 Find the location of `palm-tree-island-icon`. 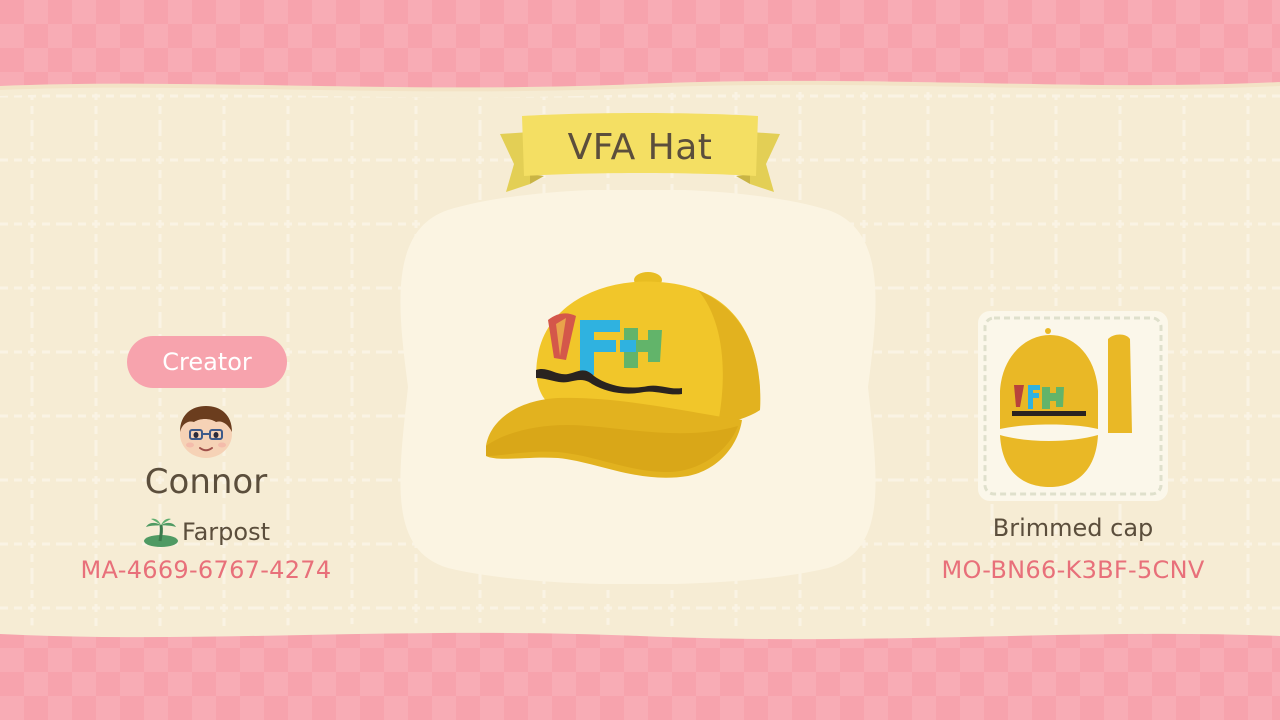

palm-tree-island-icon is located at coordinates (160, 532).